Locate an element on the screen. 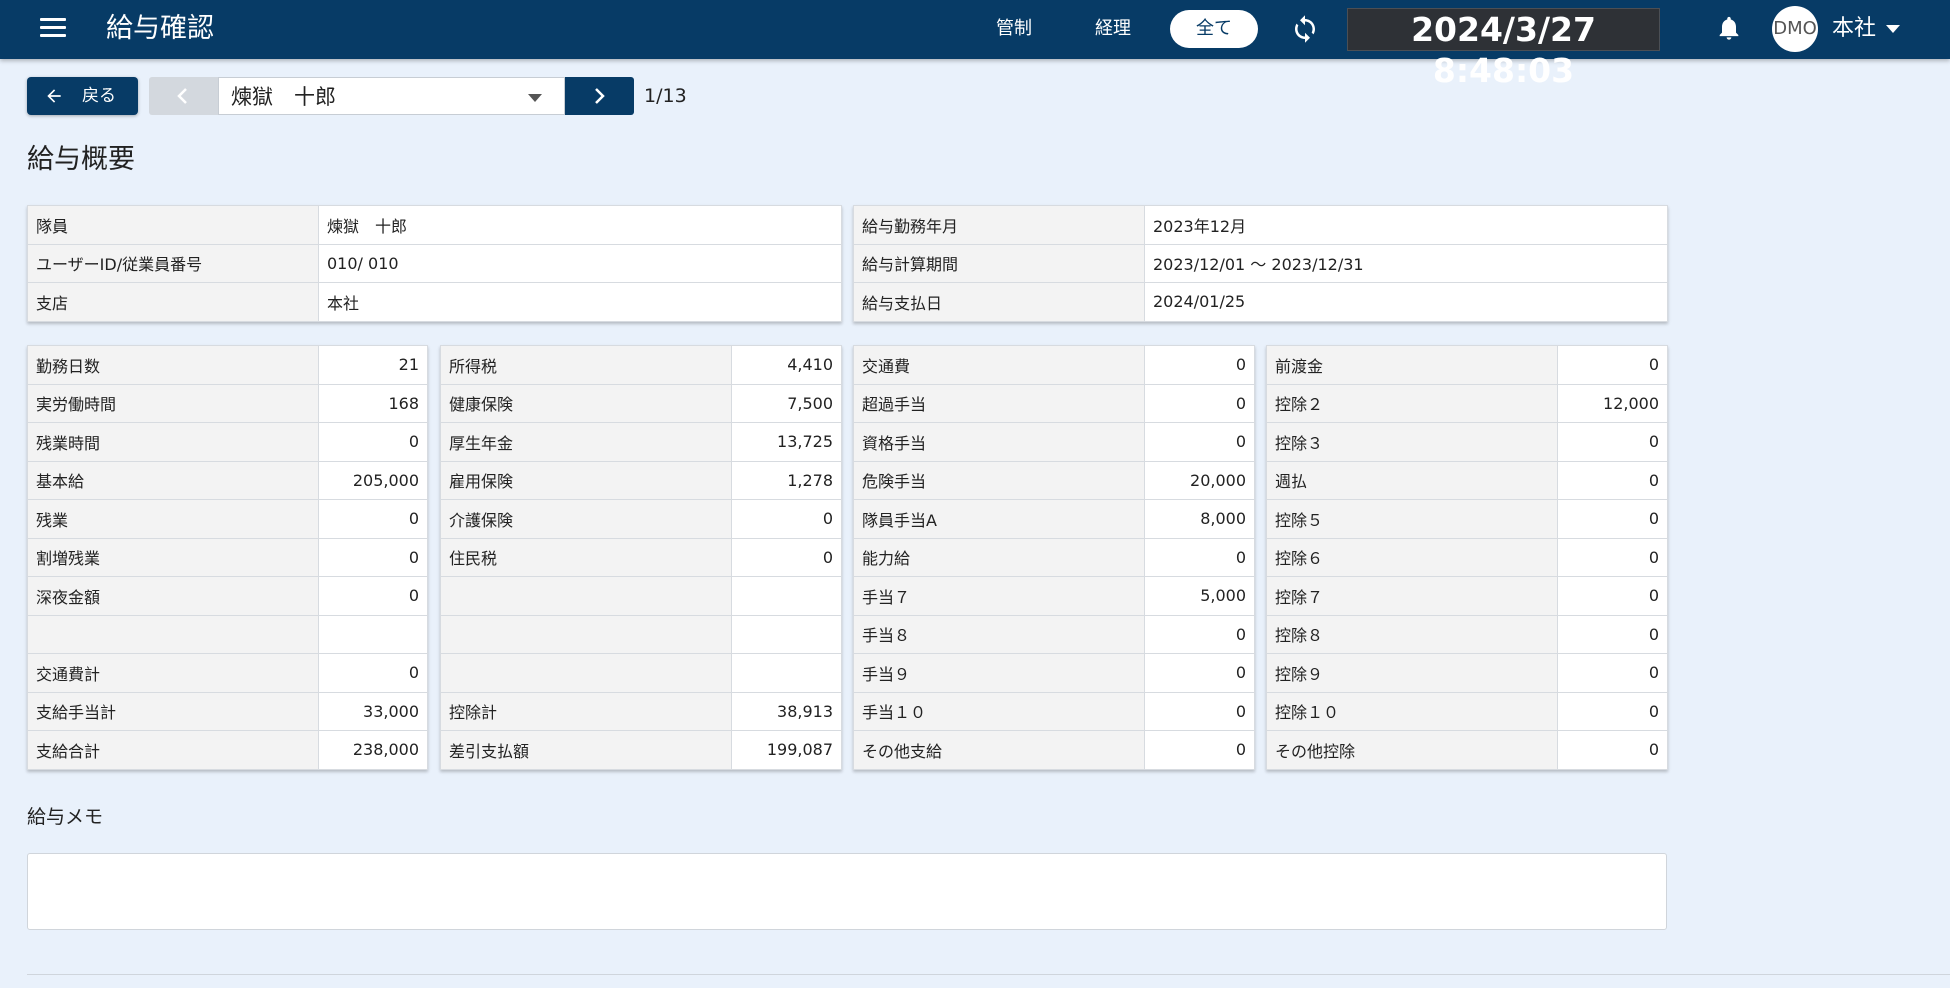 The image size is (1950, 988). page-title: 給与確認 is located at coordinates (160, 28).